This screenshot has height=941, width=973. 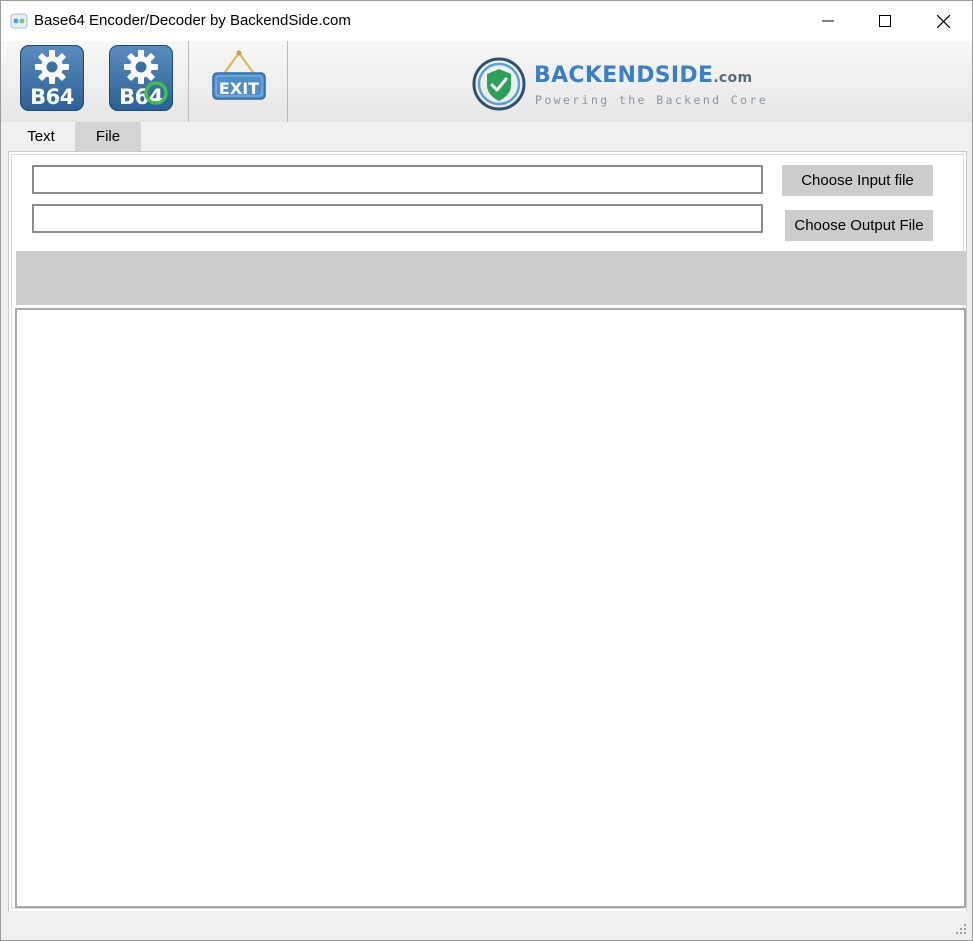 I want to click on maximize-icon, so click(x=885, y=21).